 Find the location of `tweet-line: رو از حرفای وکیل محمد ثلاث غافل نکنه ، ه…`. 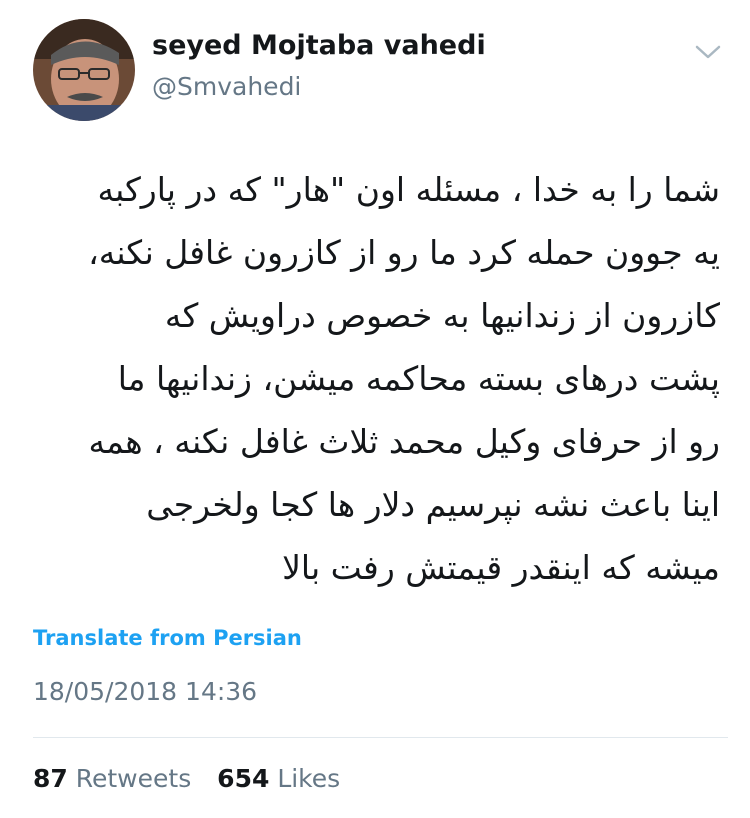

tweet-line: رو از حرفای وکیل محمد ثلاث غافل نکنه ، ه… is located at coordinates (404, 441).